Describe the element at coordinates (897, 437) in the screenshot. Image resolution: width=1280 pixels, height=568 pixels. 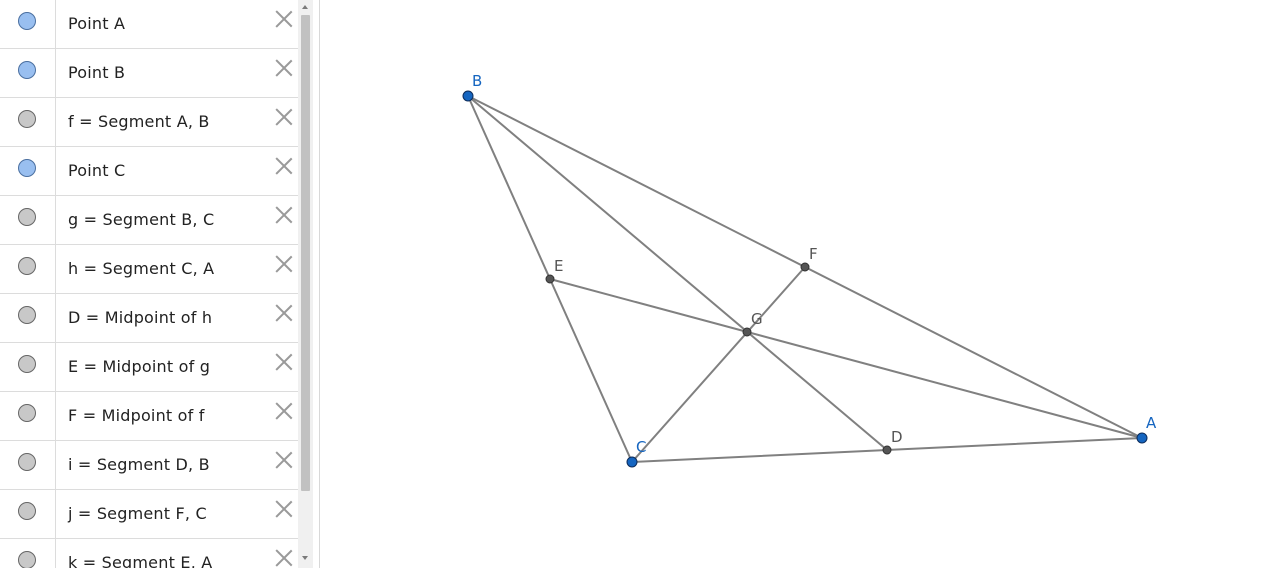
I see `label-d: D` at that location.